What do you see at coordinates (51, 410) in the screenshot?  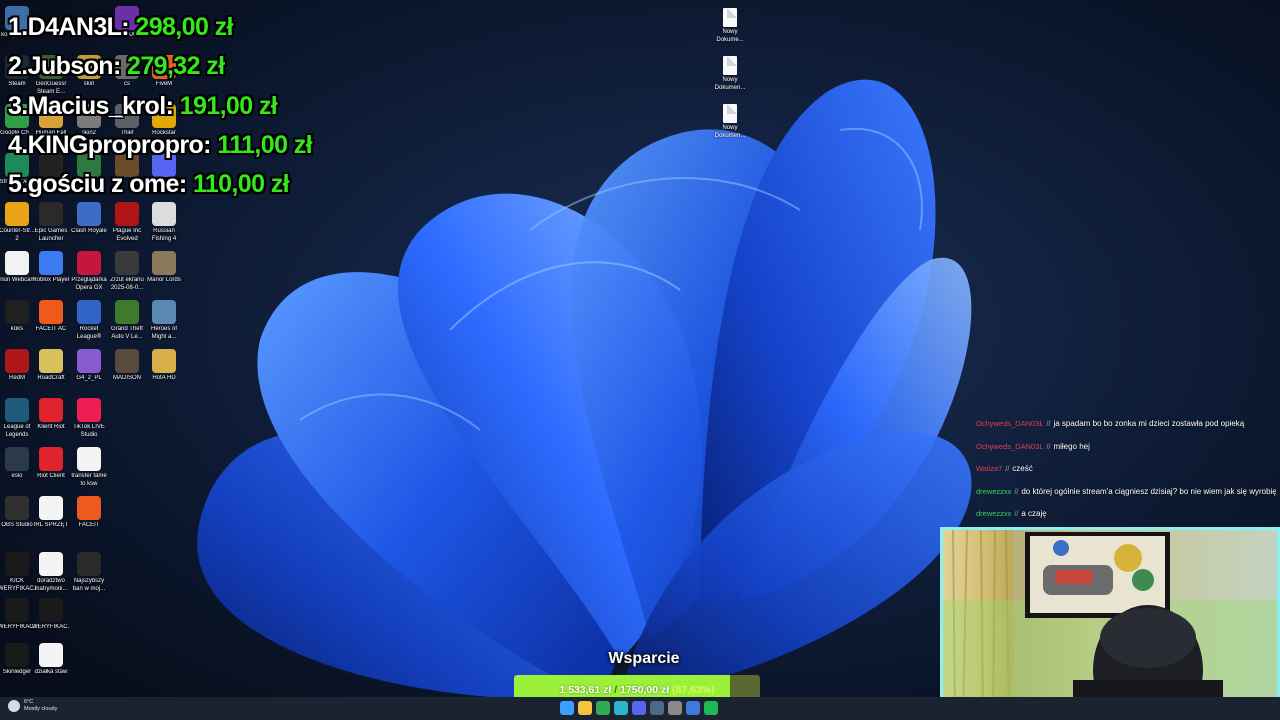 I see `riot-client-icon` at bounding box center [51, 410].